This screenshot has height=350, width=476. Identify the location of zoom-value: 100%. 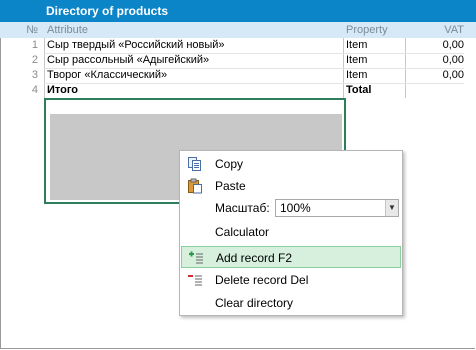
(295, 208).